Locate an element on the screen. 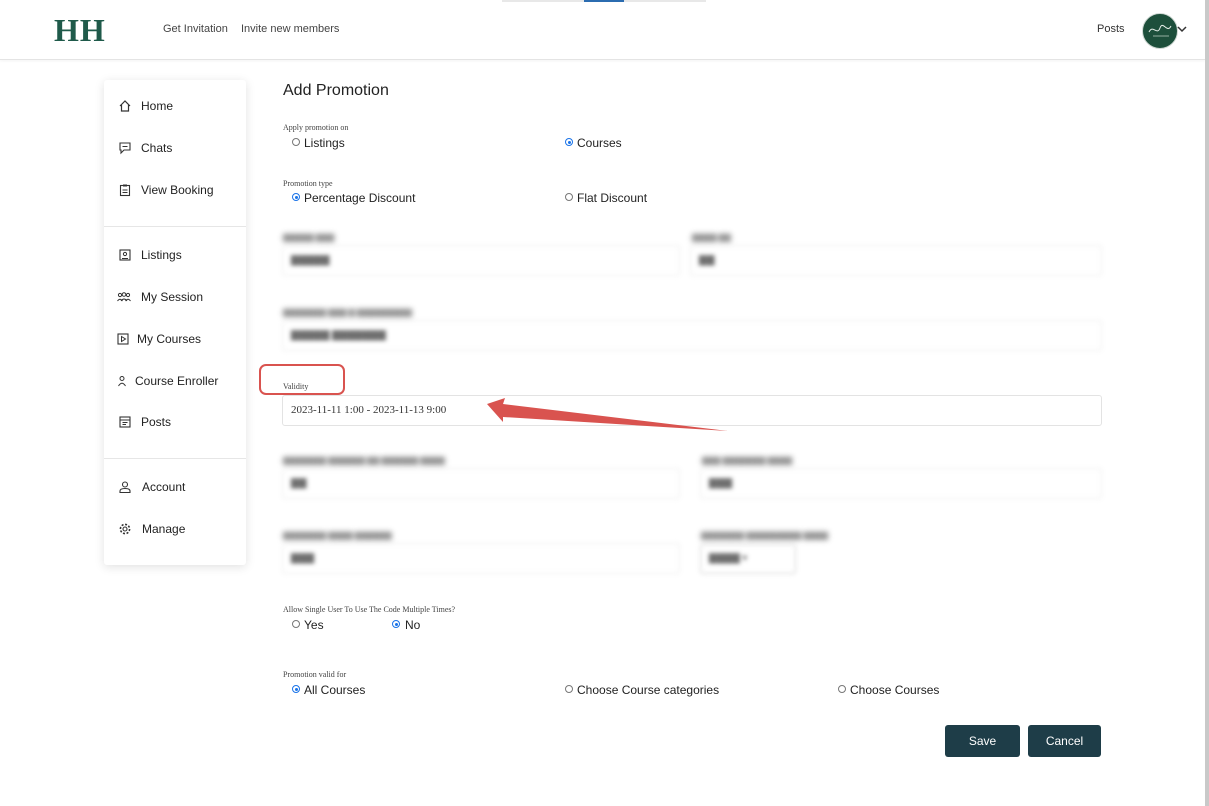  chevron-down-icon is located at coordinates (1182, 29).